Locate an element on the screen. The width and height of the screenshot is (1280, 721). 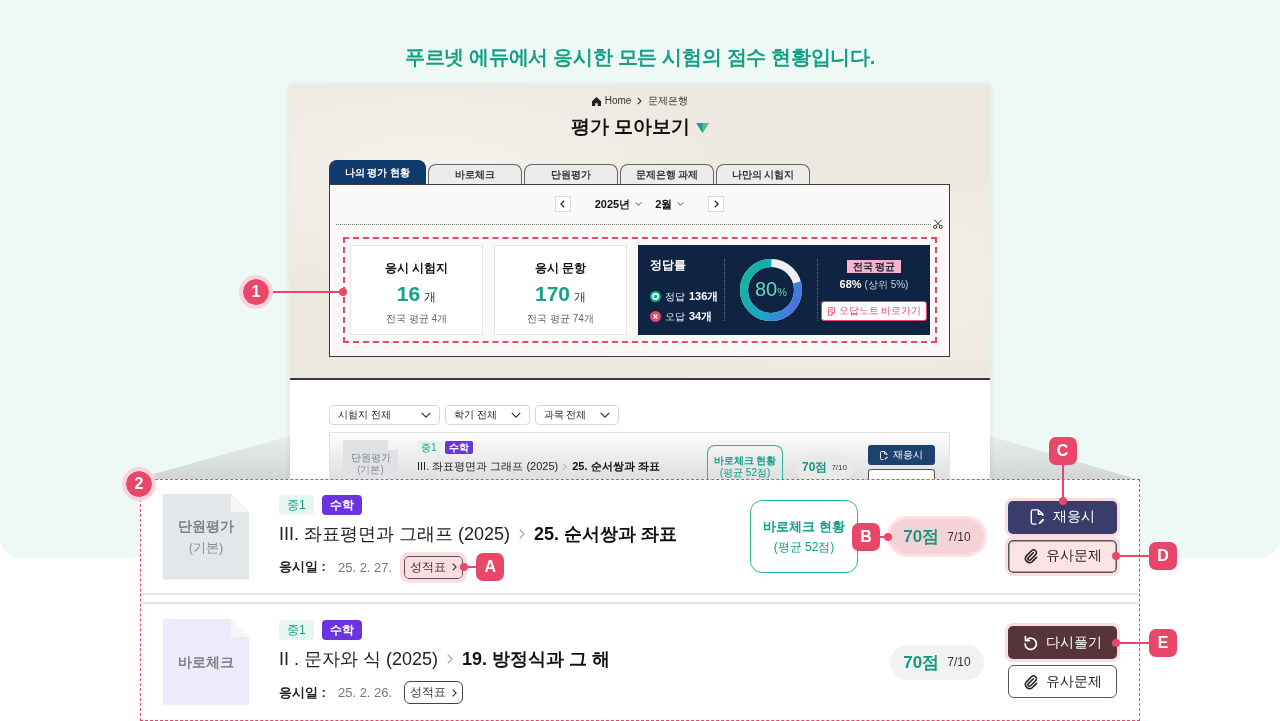
home-icon is located at coordinates (596, 101).